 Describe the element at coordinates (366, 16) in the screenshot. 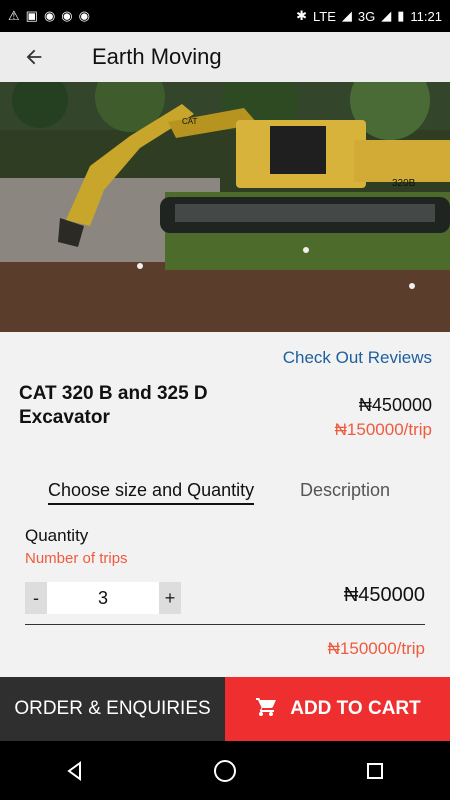

I see `network-3g: 3G` at that location.